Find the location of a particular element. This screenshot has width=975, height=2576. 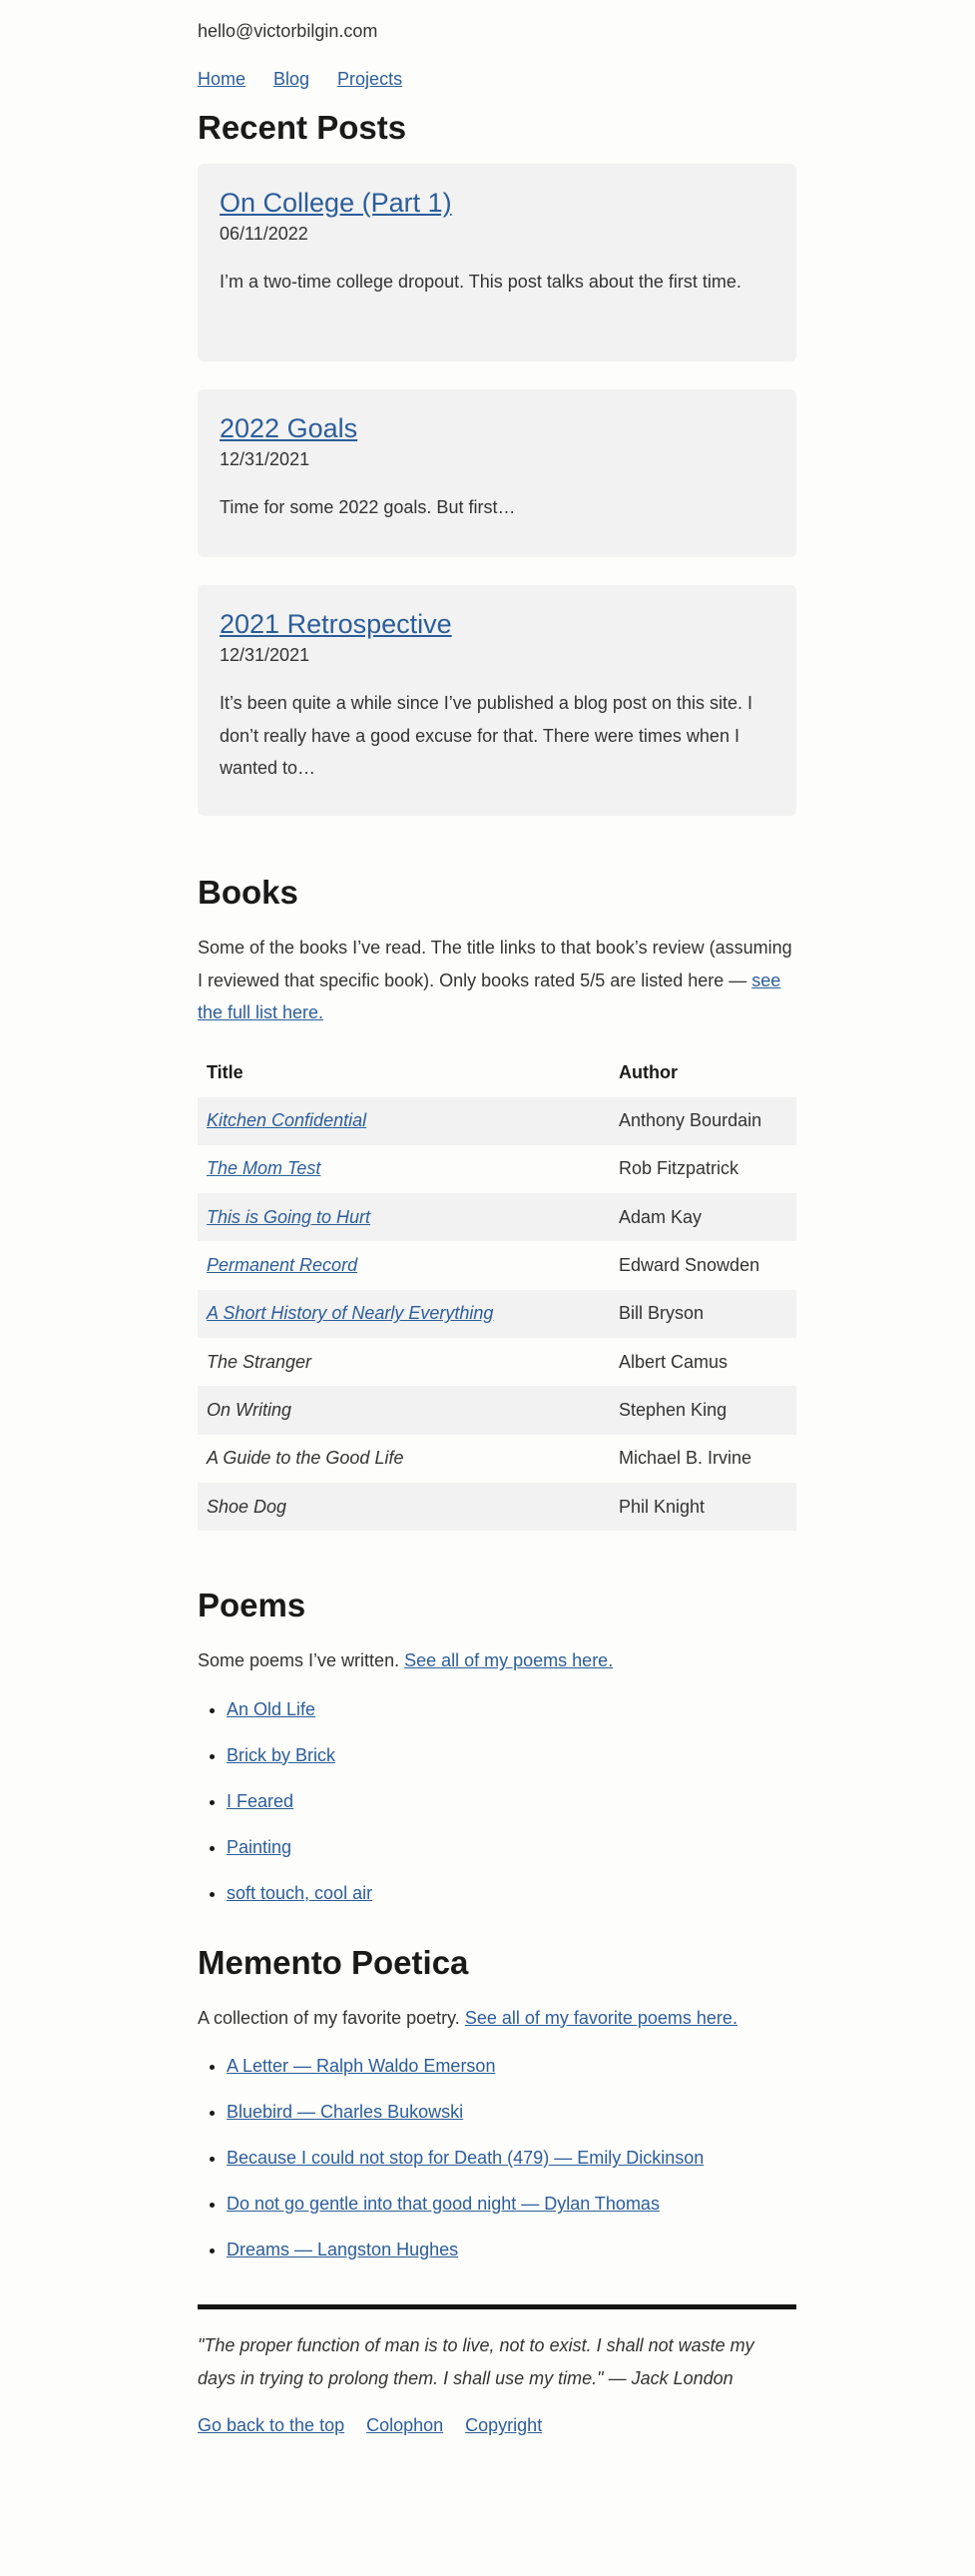

book-title-cell: Permanent Record is located at coordinates (404, 1265).